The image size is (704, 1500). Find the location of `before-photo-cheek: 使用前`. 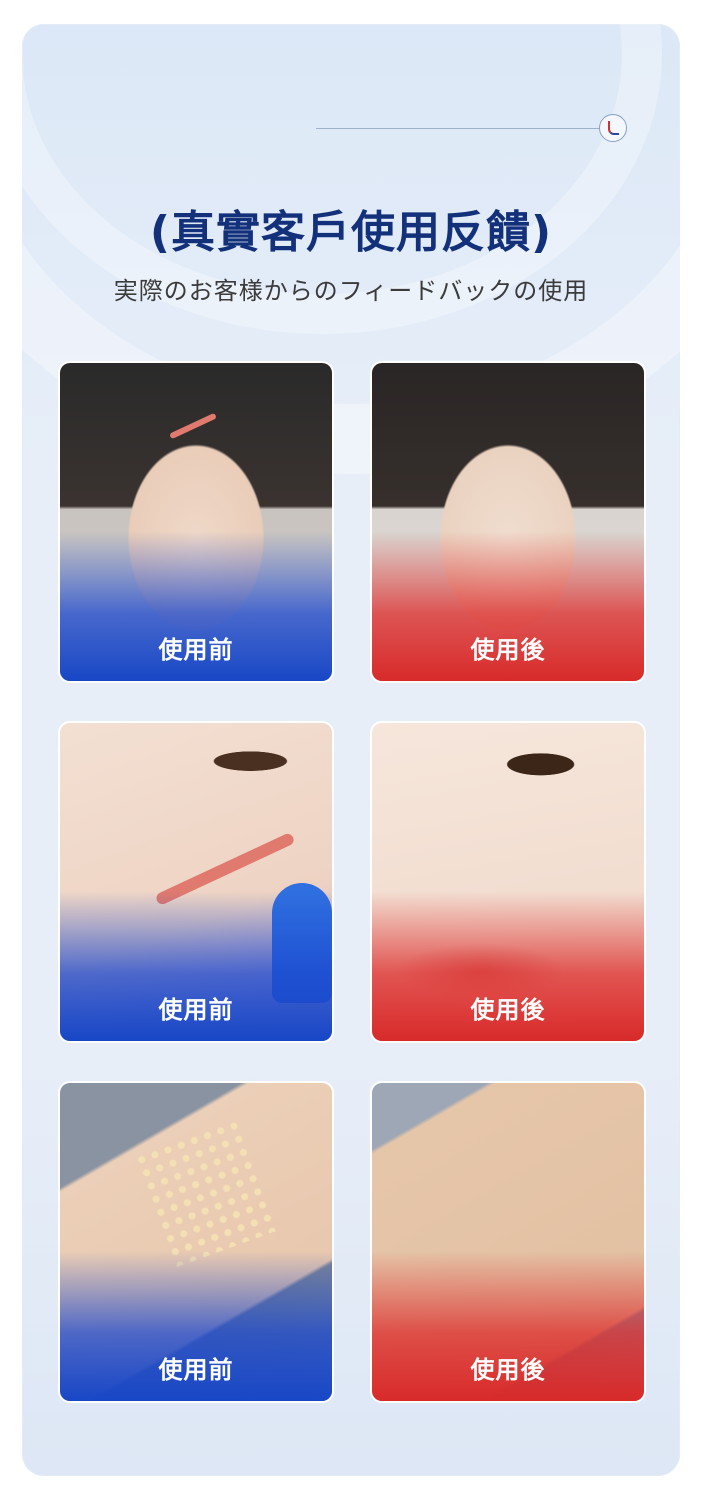

before-photo-cheek: 使用前 is located at coordinates (196, 882).